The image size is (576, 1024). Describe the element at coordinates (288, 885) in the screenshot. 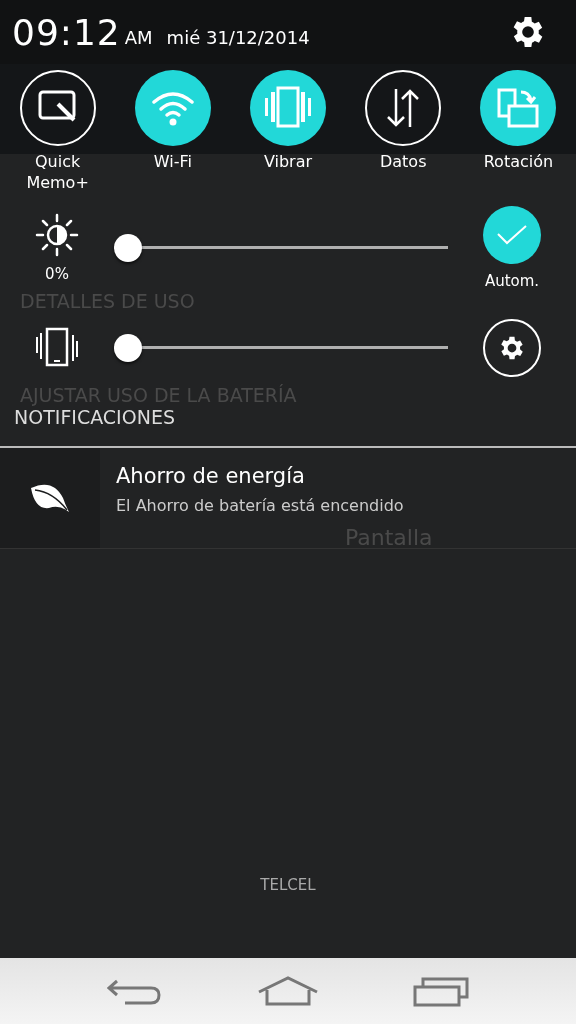

I see `carrier-name: TELCEL` at that location.